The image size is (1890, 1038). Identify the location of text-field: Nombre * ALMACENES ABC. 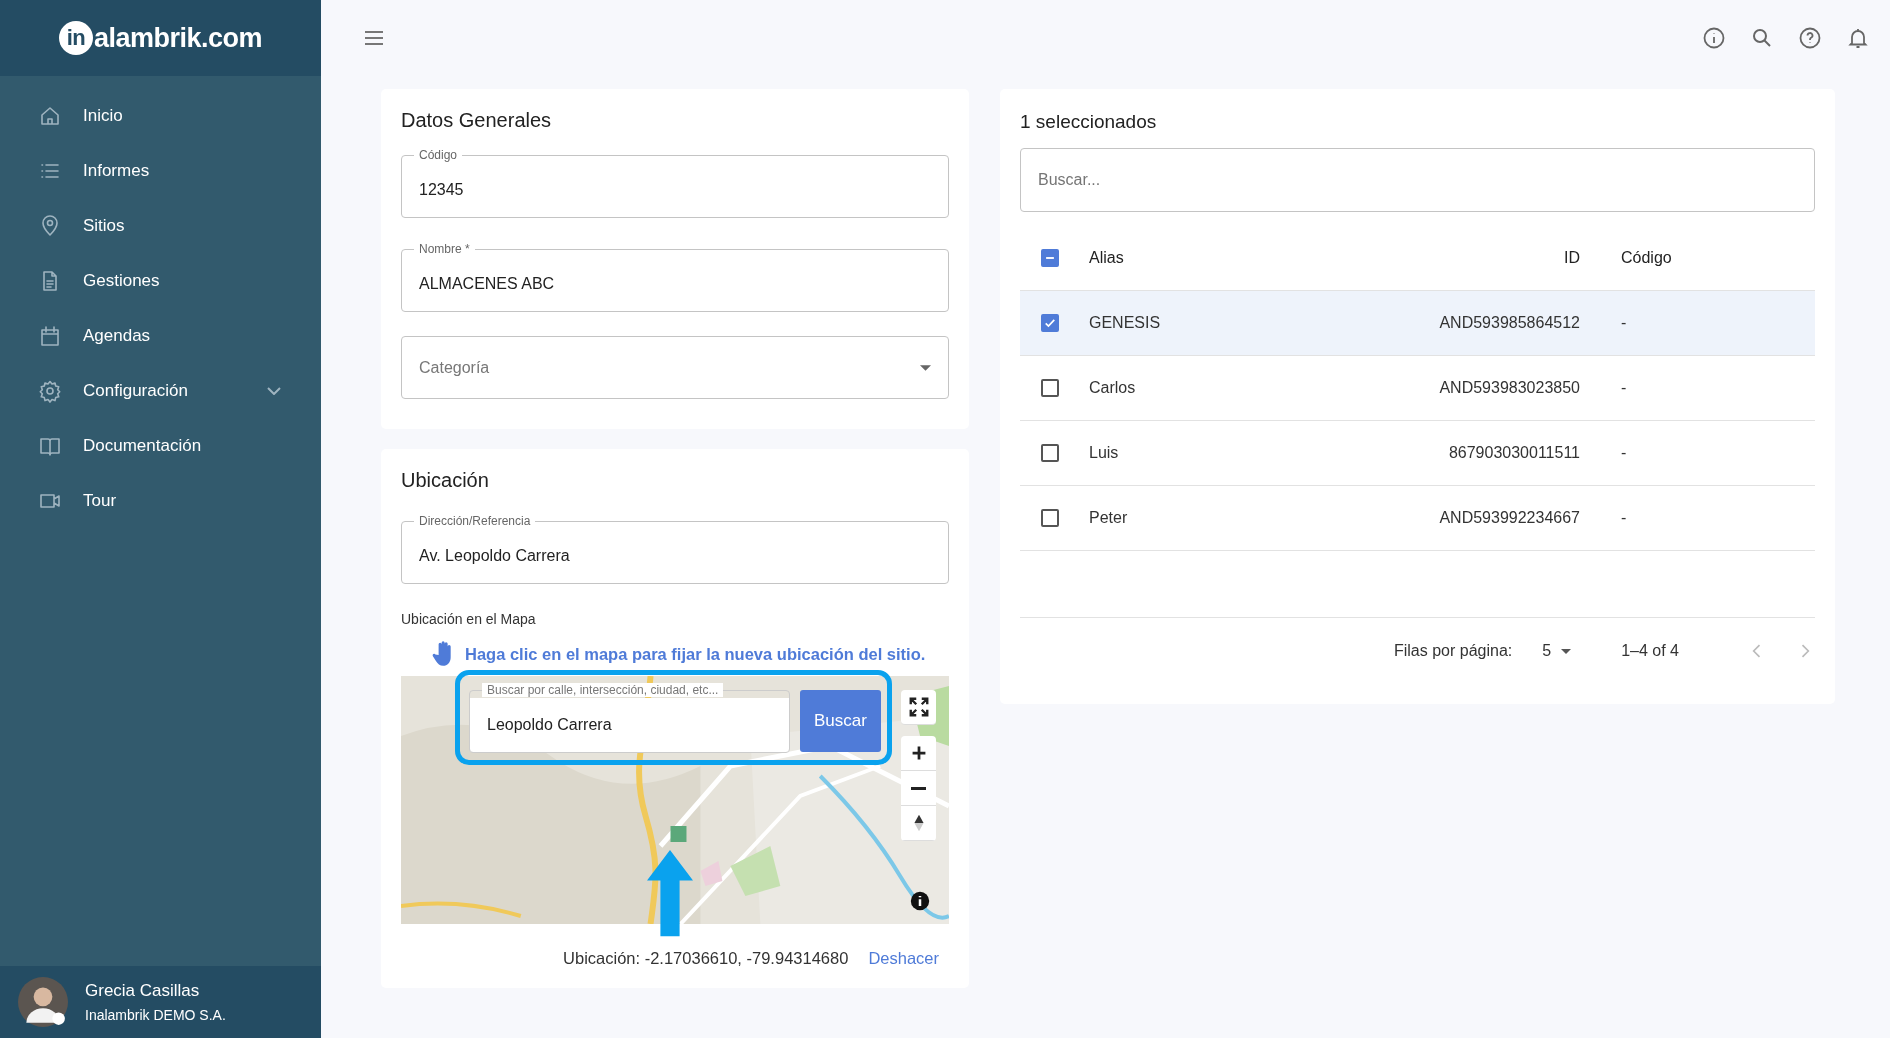
(675, 277).